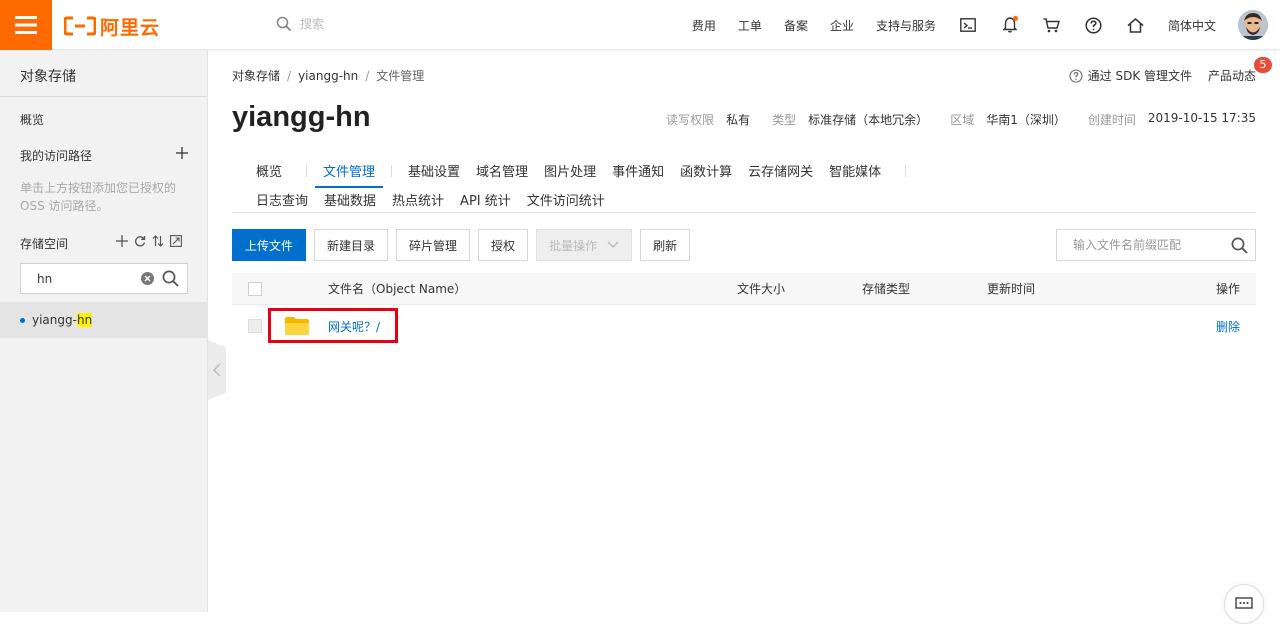  I want to click on hamburger-icon, so click(26, 25).